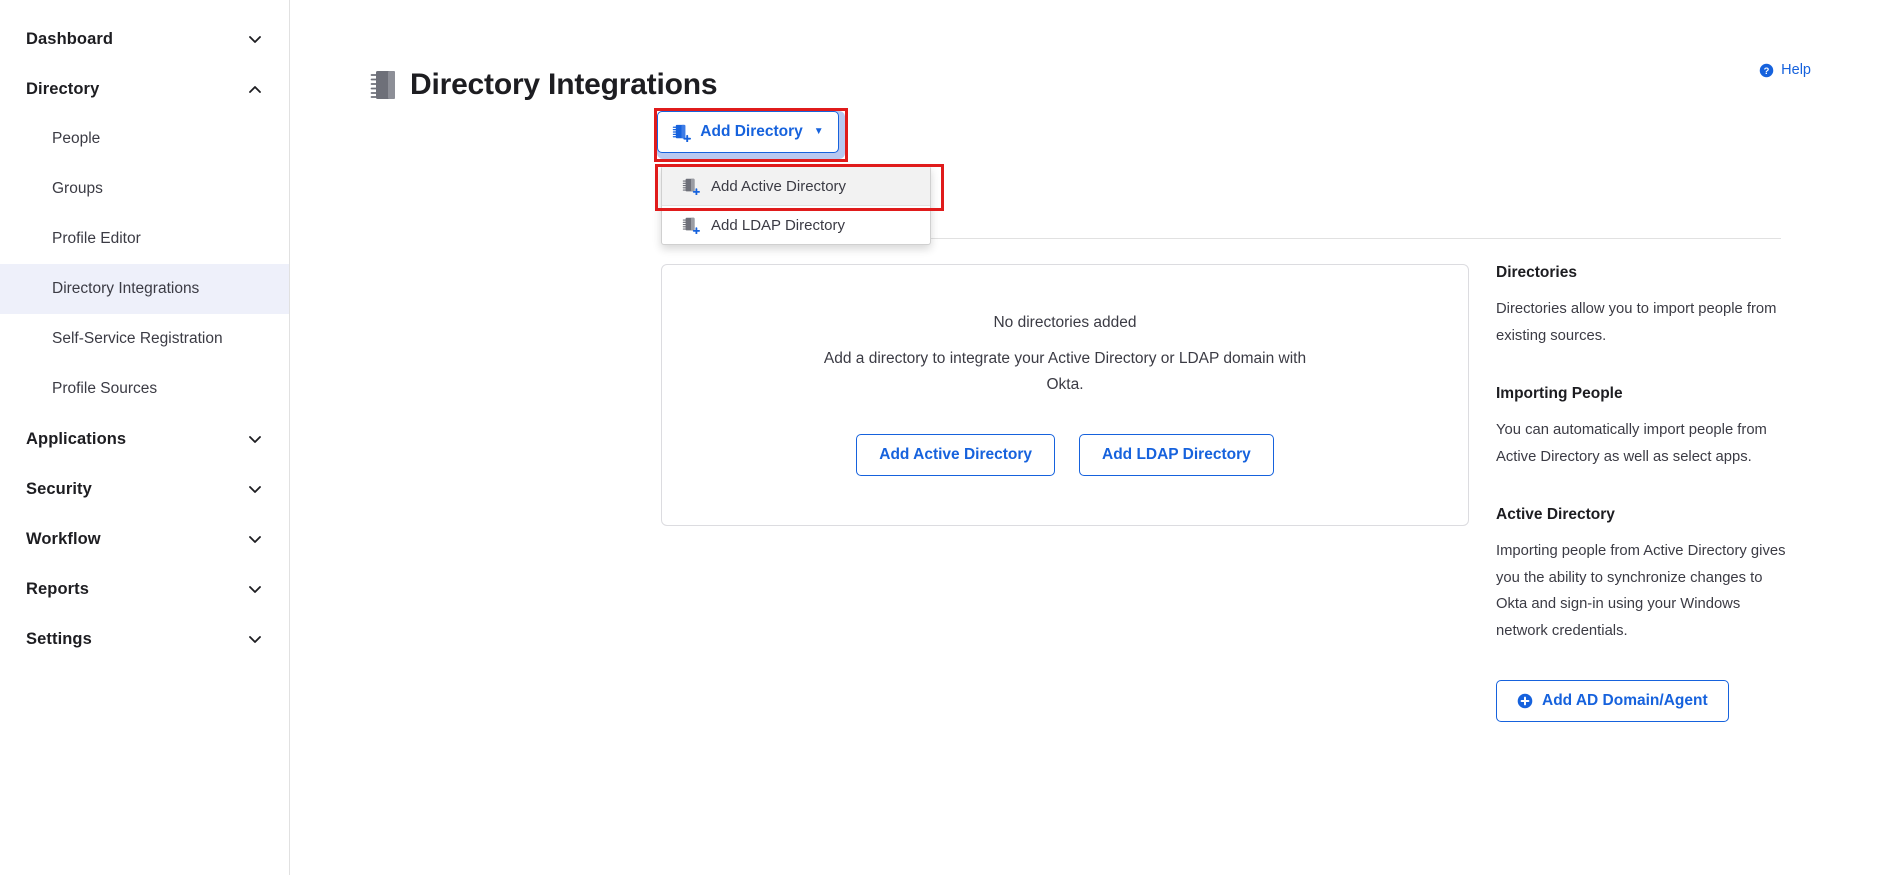  Describe the element at coordinates (778, 225) in the screenshot. I see `menu-item-label: Add LDAP Directory` at that location.